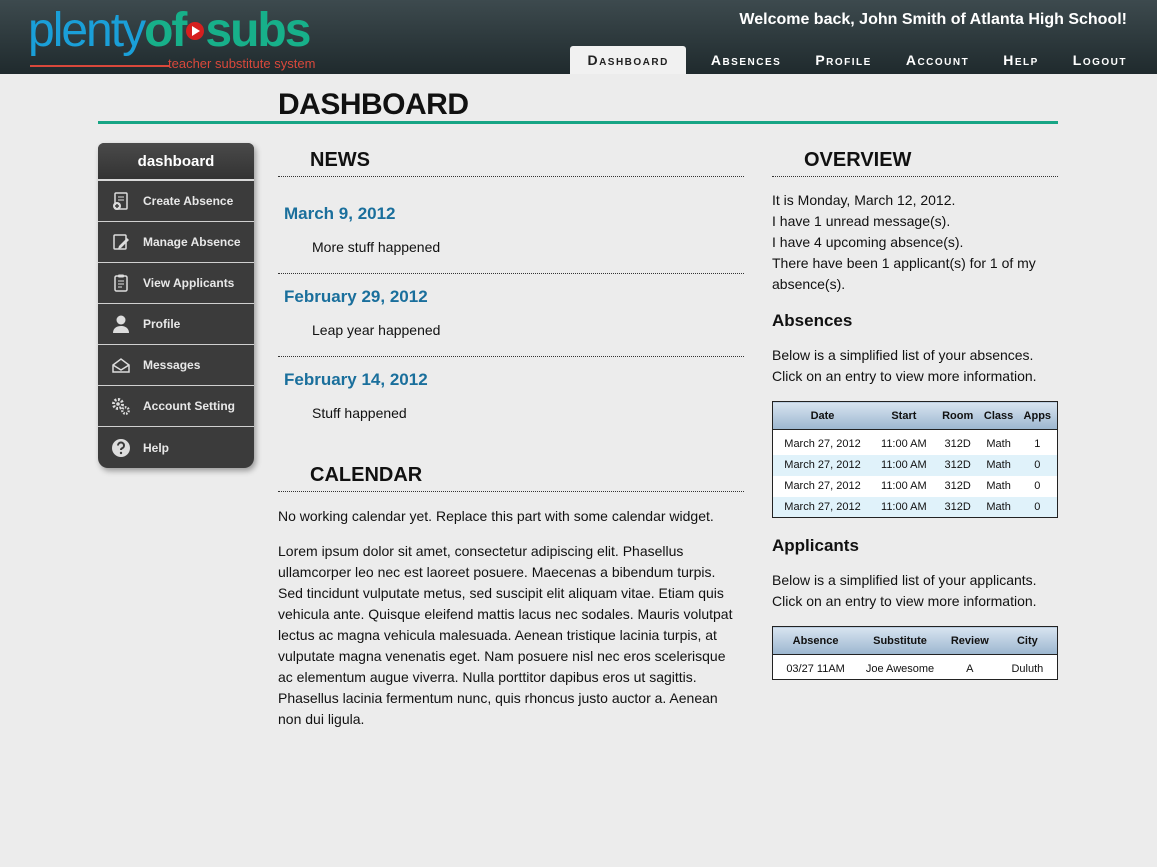 Image resolution: width=1157 pixels, height=867 pixels. Describe the element at coordinates (242, 63) in the screenshot. I see `logo-tagline: teacher substitute system` at that location.